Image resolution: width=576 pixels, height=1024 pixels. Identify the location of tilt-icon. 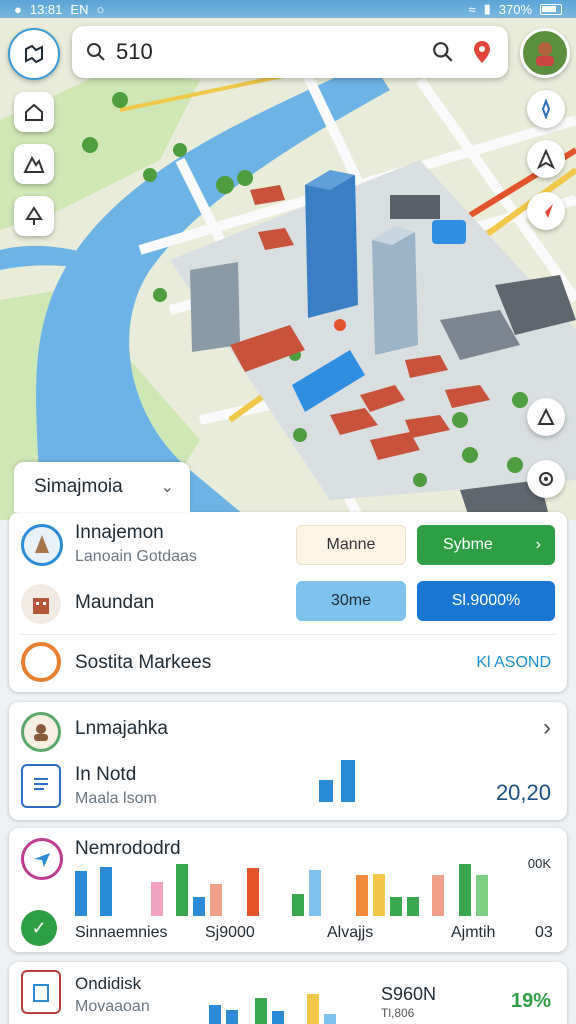
(546, 416).